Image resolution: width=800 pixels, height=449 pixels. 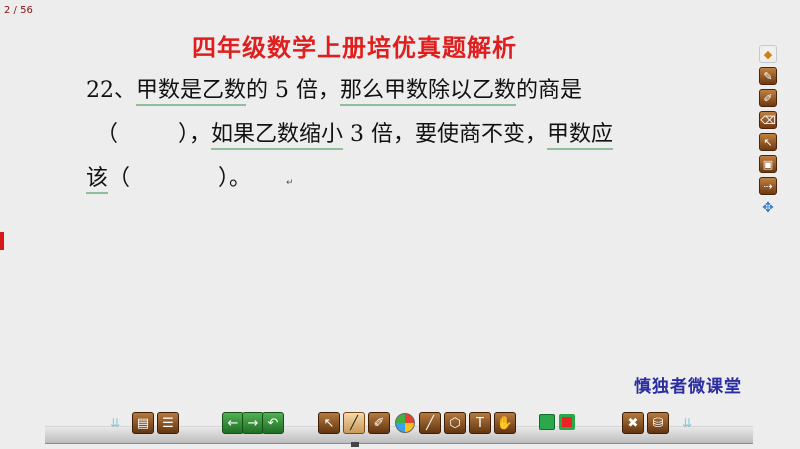 What do you see at coordinates (290, 183) in the screenshot?
I see `pen-cursor-icon: ↵` at bounding box center [290, 183].